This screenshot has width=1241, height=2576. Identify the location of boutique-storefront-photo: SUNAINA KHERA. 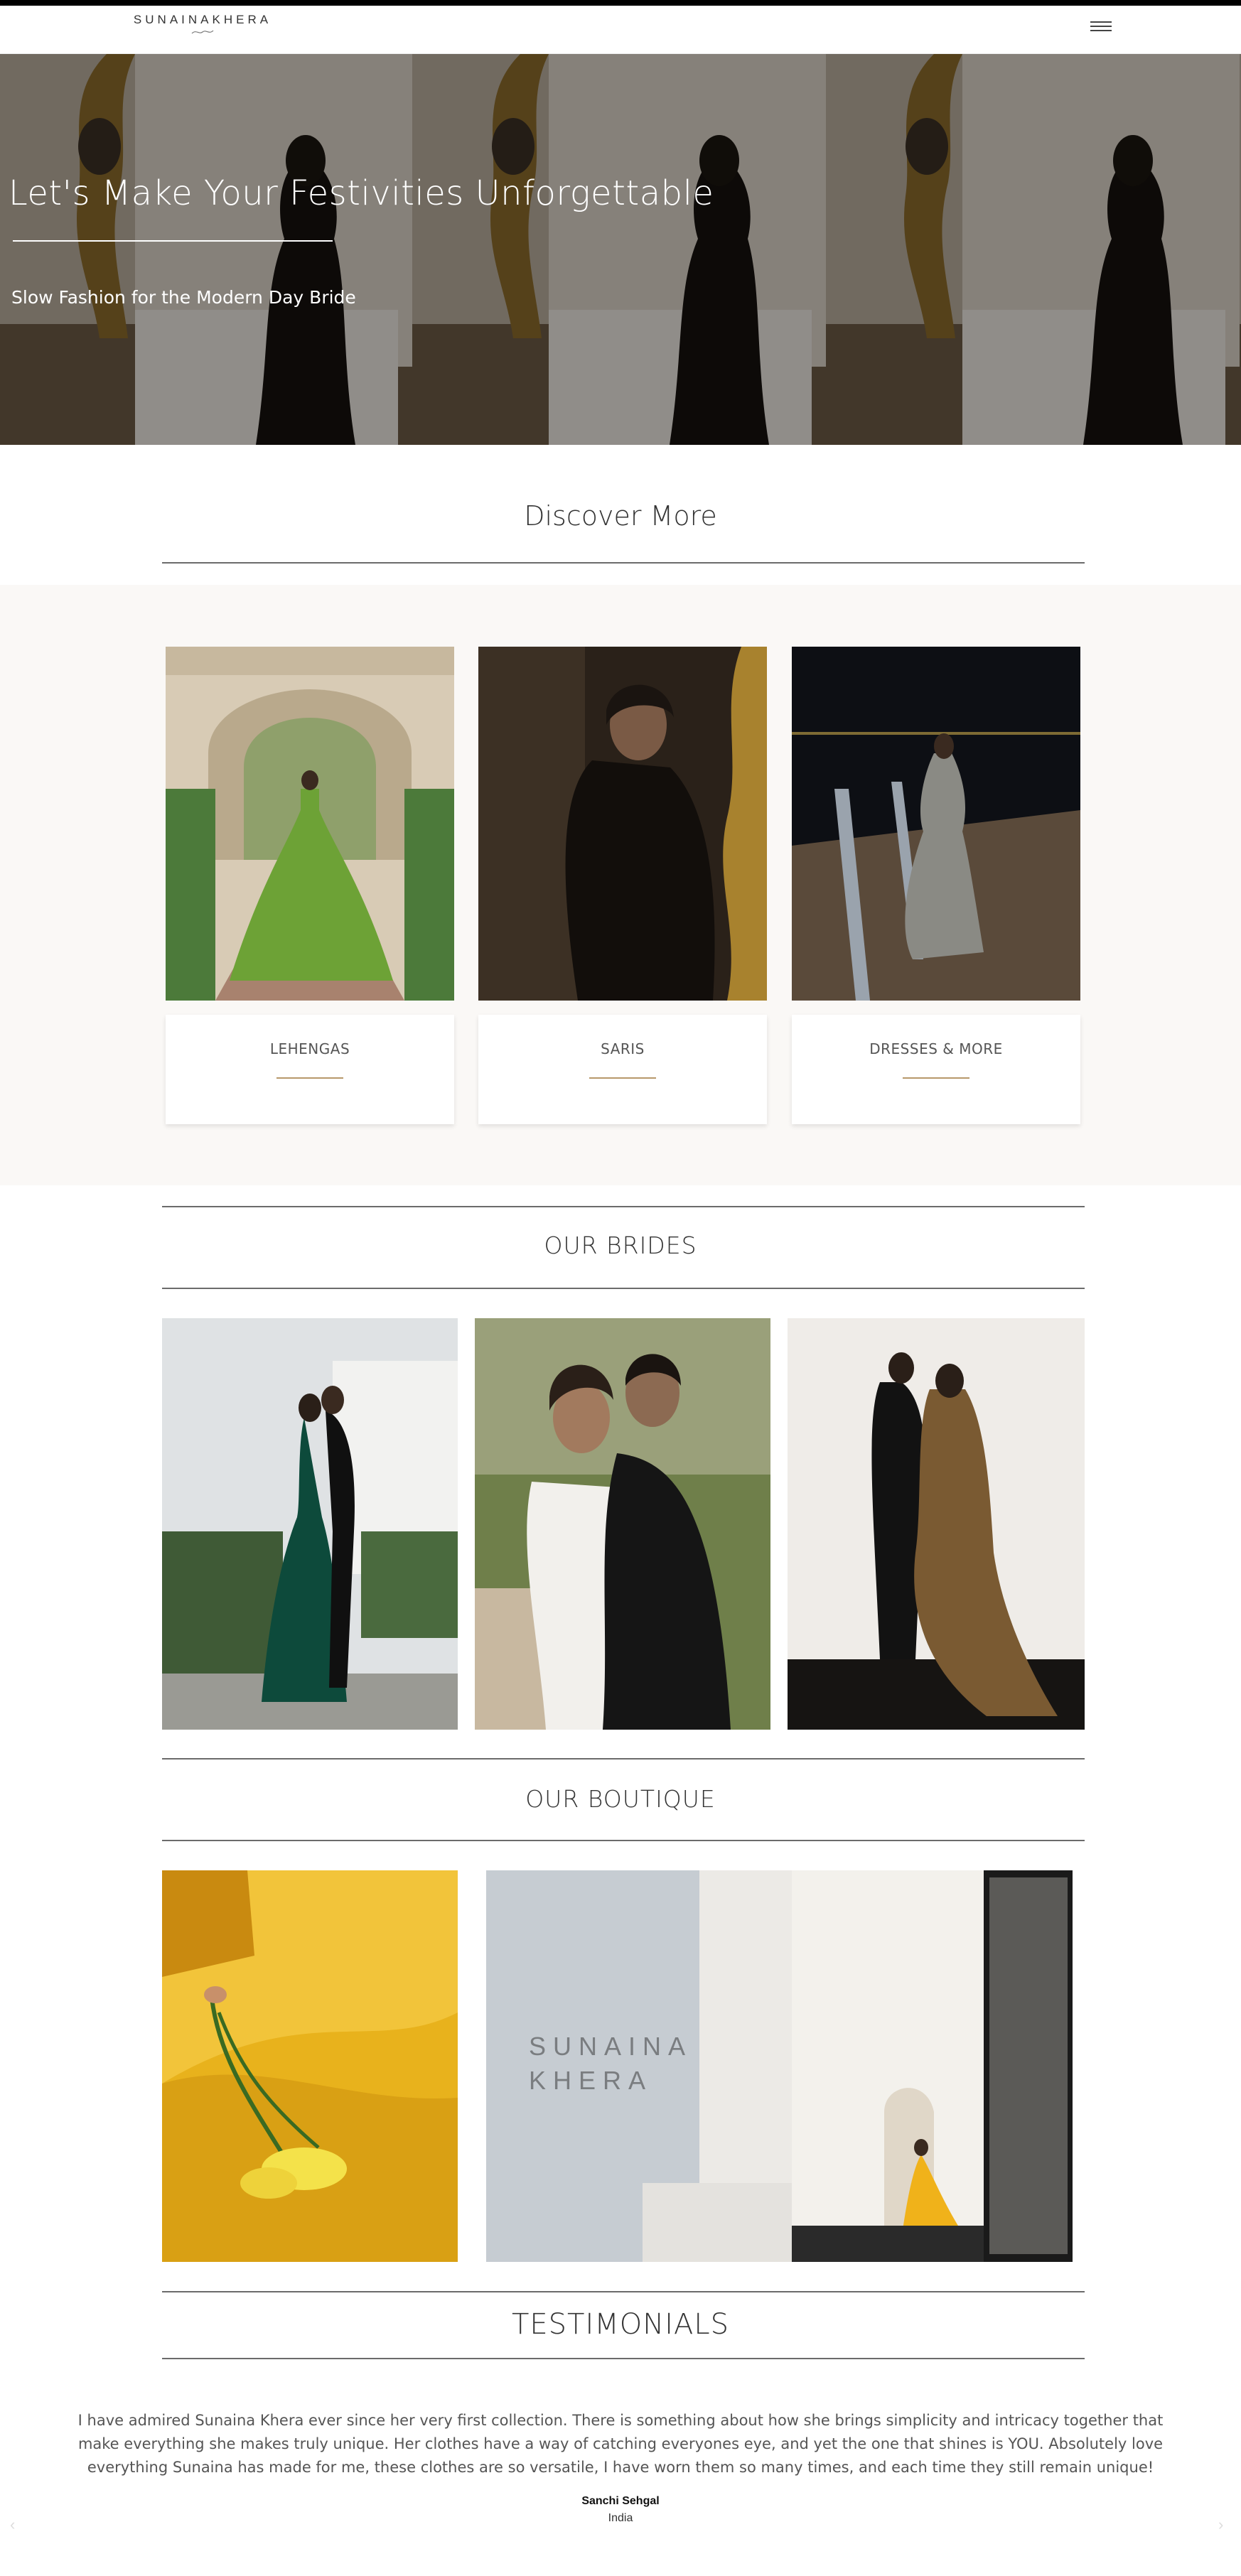
(779, 2066).